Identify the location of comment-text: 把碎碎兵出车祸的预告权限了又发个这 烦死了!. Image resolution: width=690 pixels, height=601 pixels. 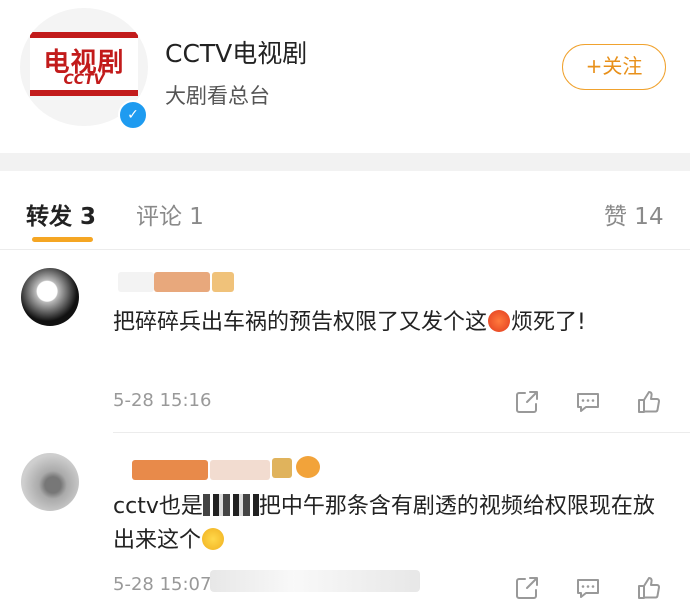
(393, 323).